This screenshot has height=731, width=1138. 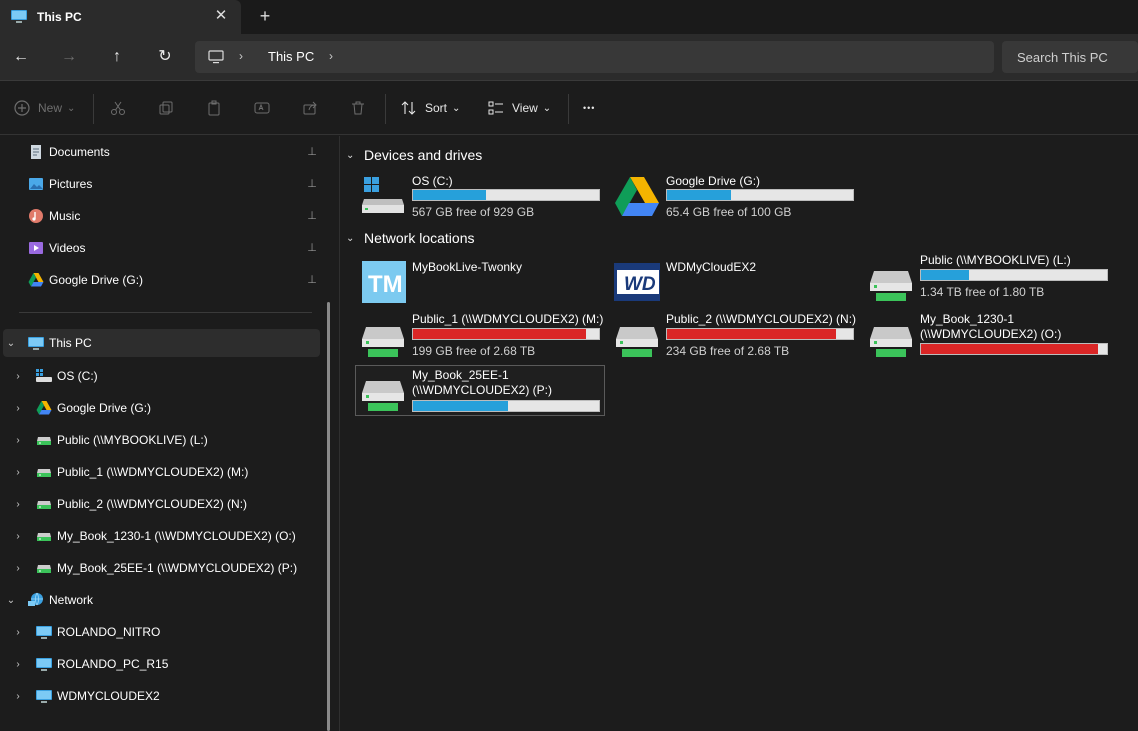 I want to click on twonky-icon: TM, so click(x=384, y=282).